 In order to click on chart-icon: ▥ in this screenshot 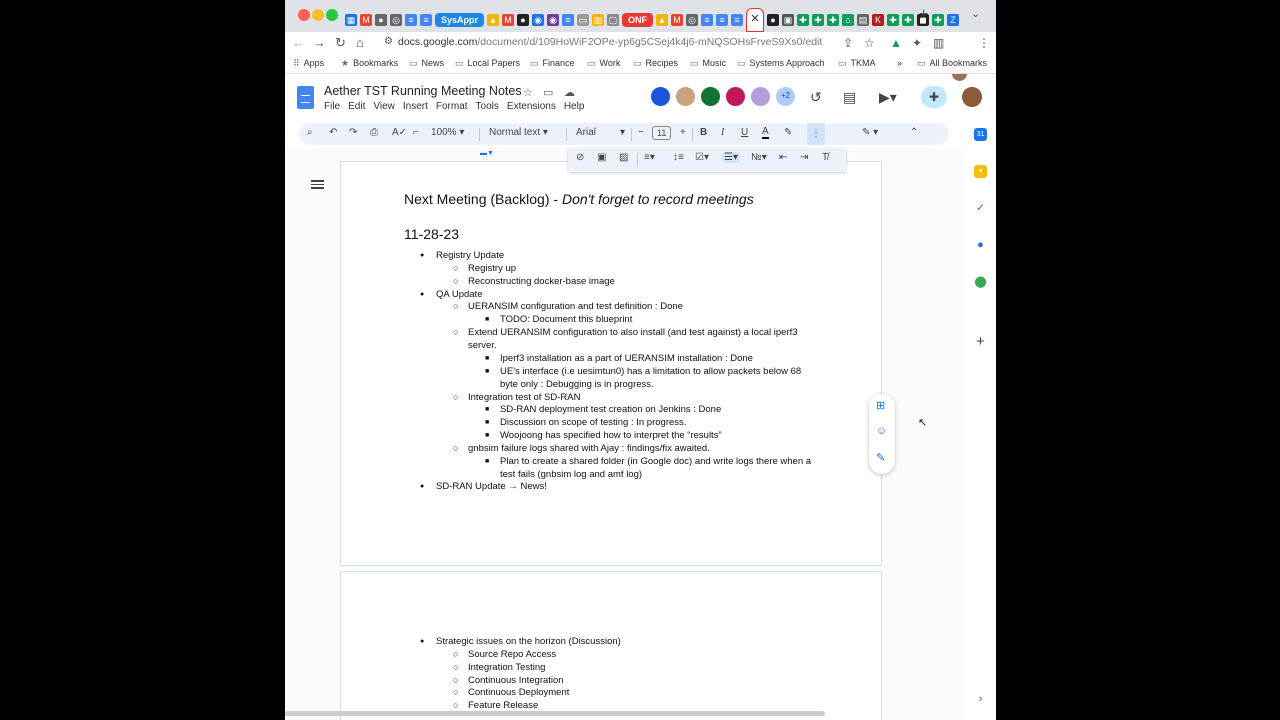, I will do `click(598, 20)`.